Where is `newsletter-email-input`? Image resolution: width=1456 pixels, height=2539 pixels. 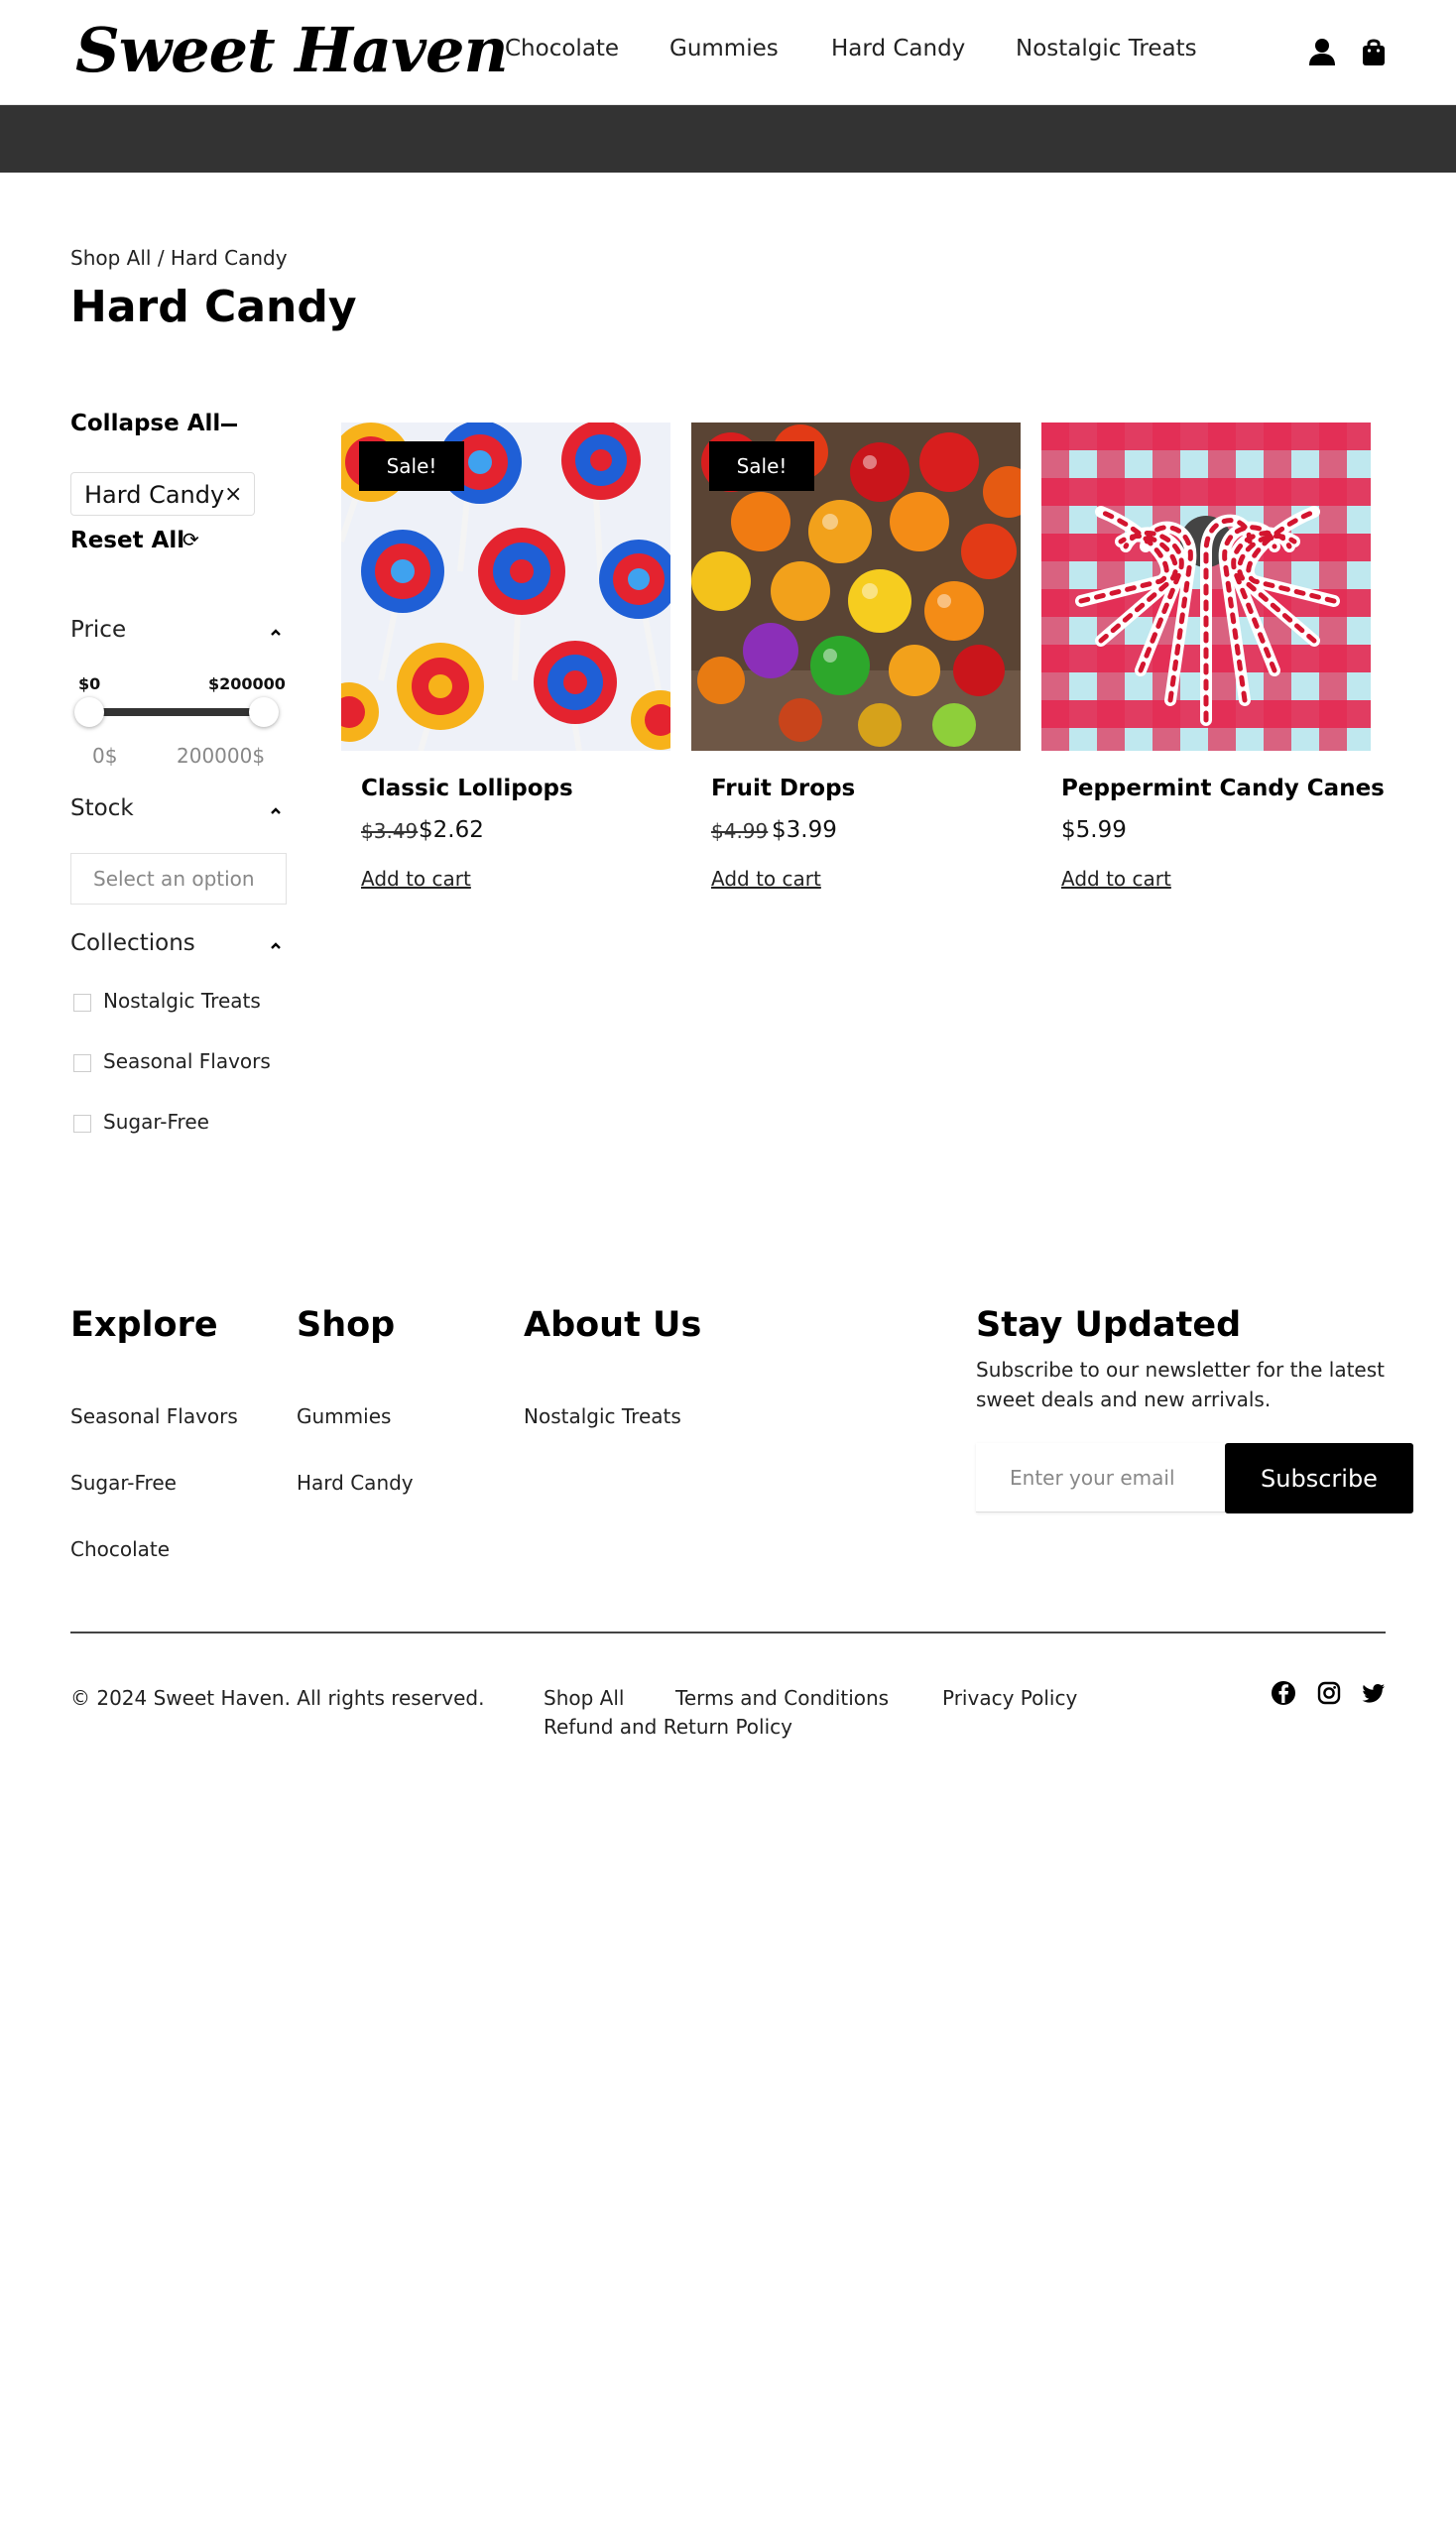 newsletter-email-input is located at coordinates (1101, 1478).